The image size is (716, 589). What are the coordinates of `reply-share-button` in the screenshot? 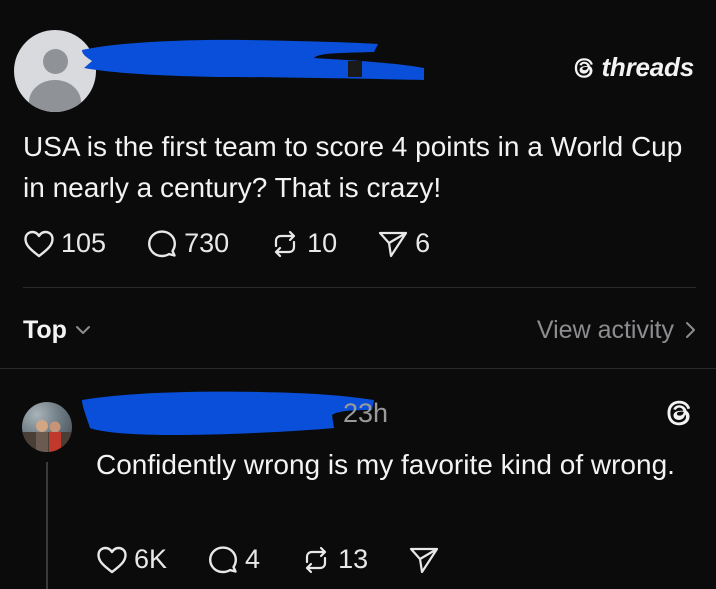 It's located at (424, 560).